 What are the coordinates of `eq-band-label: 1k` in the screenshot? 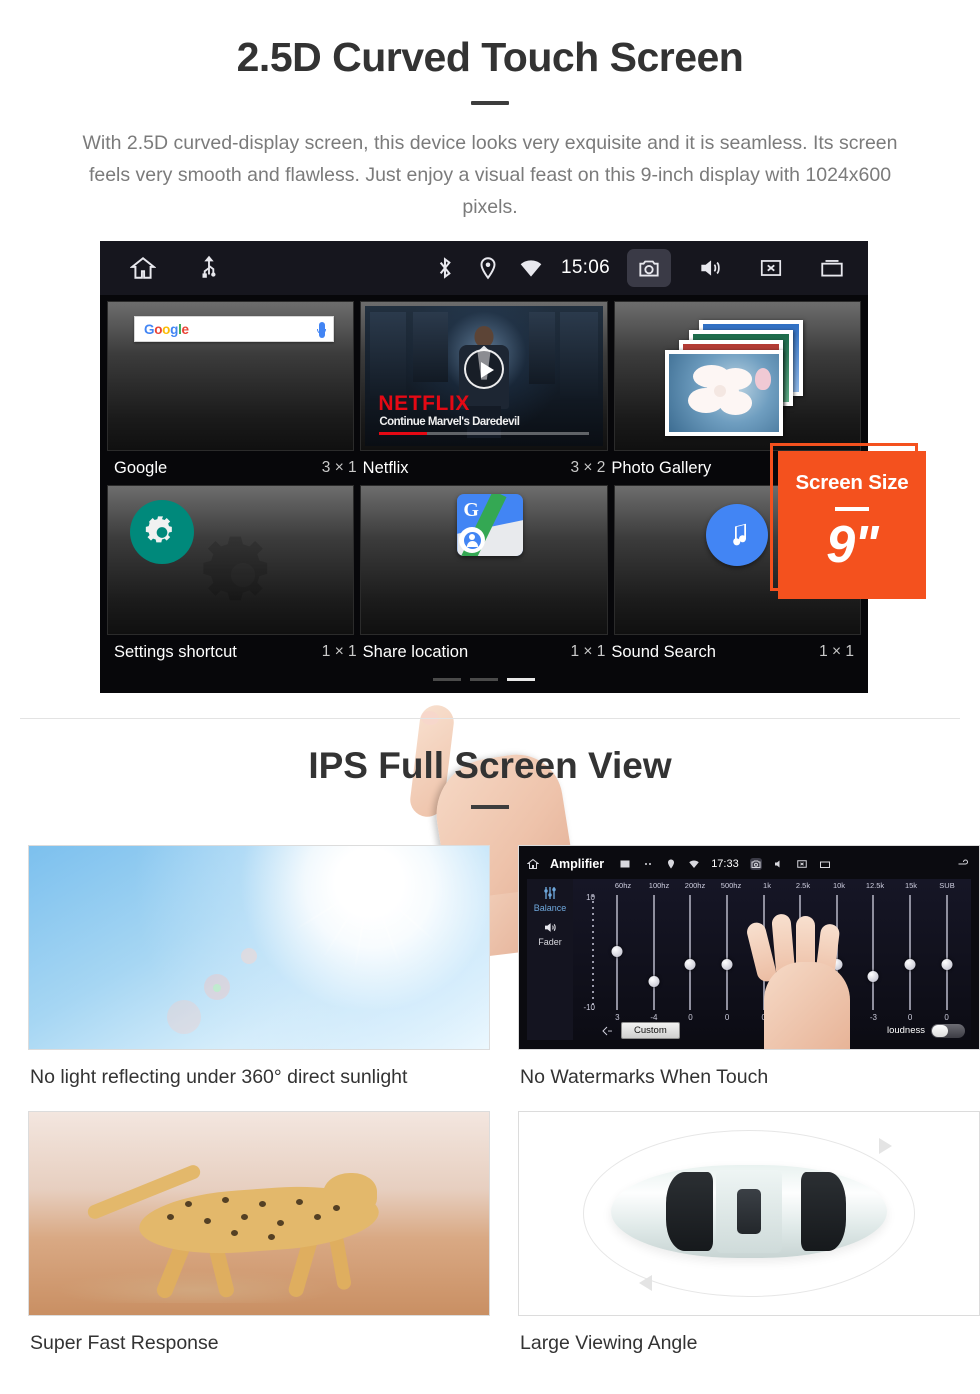 It's located at (767, 885).